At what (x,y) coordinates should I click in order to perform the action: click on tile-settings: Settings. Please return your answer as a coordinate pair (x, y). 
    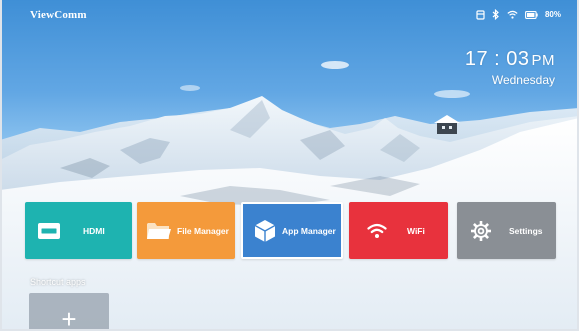
    Looking at the image, I should click on (506, 230).